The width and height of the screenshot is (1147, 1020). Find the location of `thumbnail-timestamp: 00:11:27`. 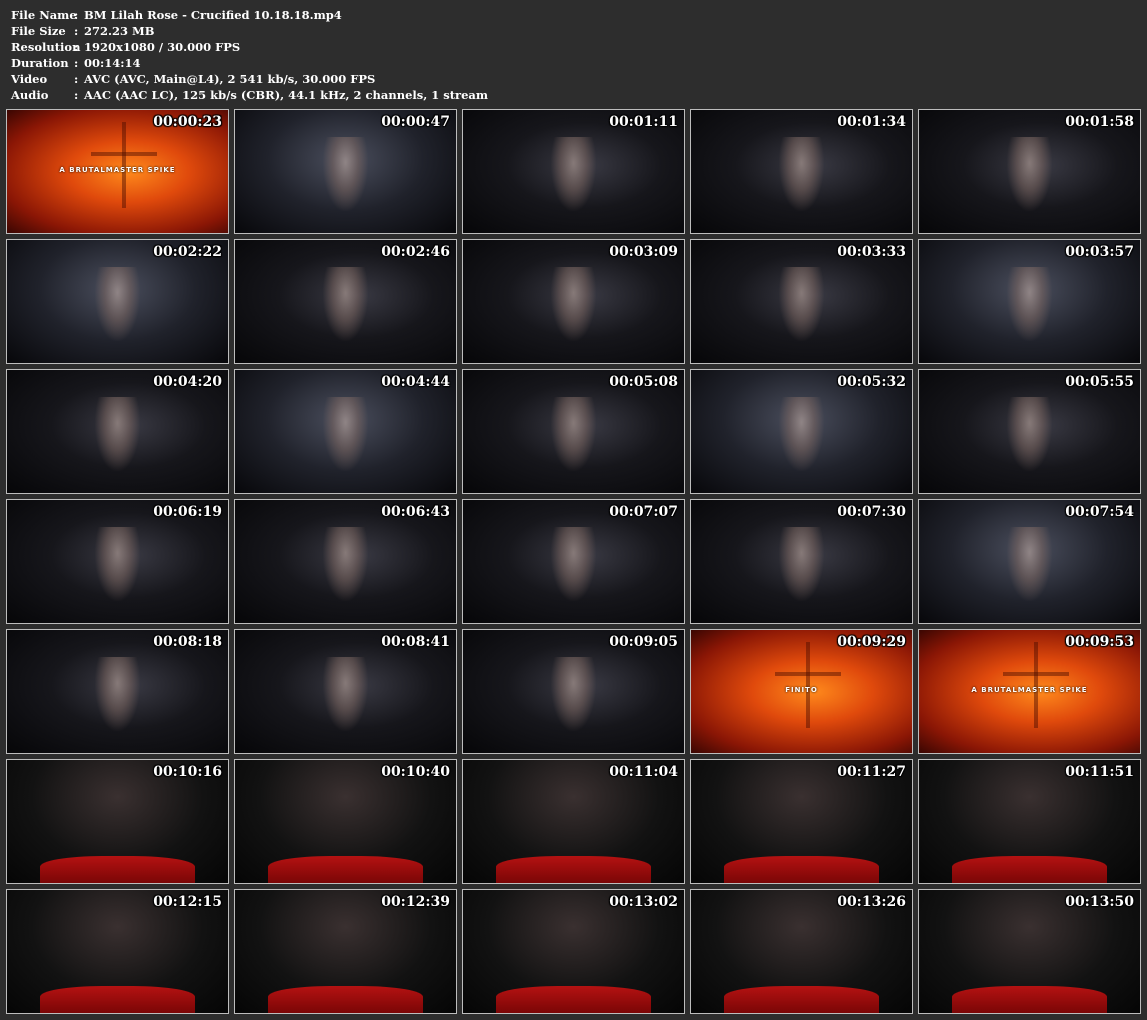

thumbnail-timestamp: 00:11:27 is located at coordinates (871, 772).